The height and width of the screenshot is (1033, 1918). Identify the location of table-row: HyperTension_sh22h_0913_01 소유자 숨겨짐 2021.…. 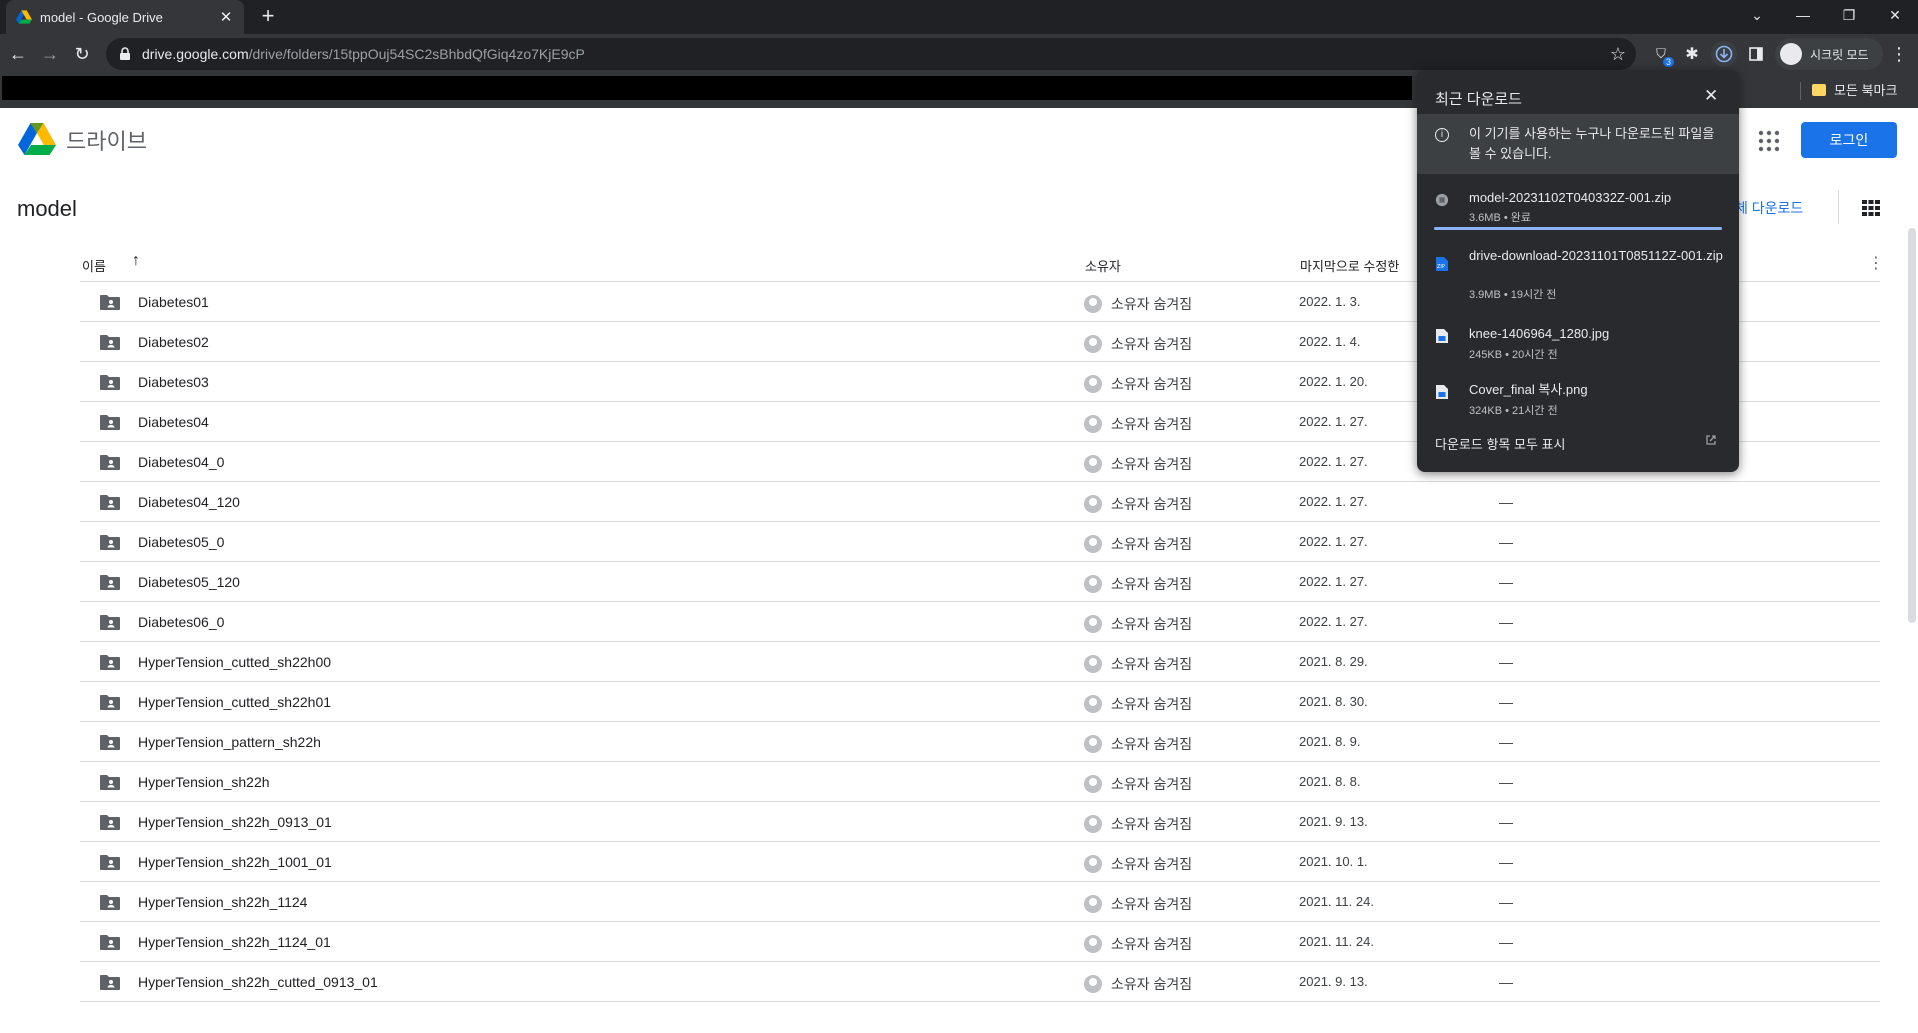
(980, 822).